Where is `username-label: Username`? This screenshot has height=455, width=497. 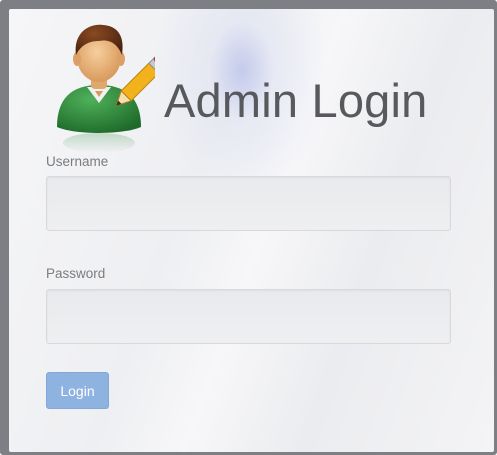
username-label: Username is located at coordinates (77, 161).